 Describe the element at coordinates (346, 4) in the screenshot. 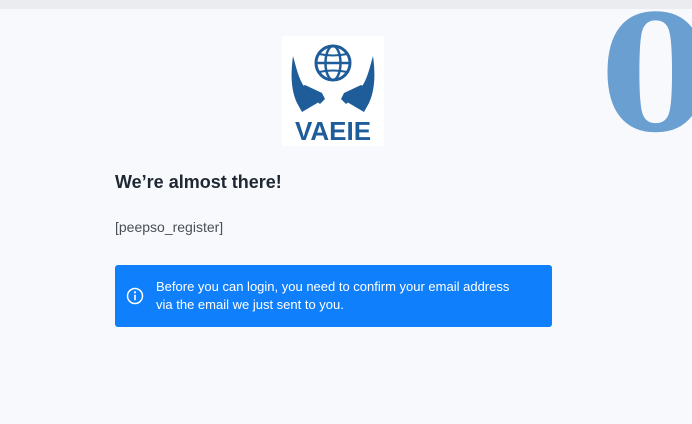

I see `top-bar` at that location.